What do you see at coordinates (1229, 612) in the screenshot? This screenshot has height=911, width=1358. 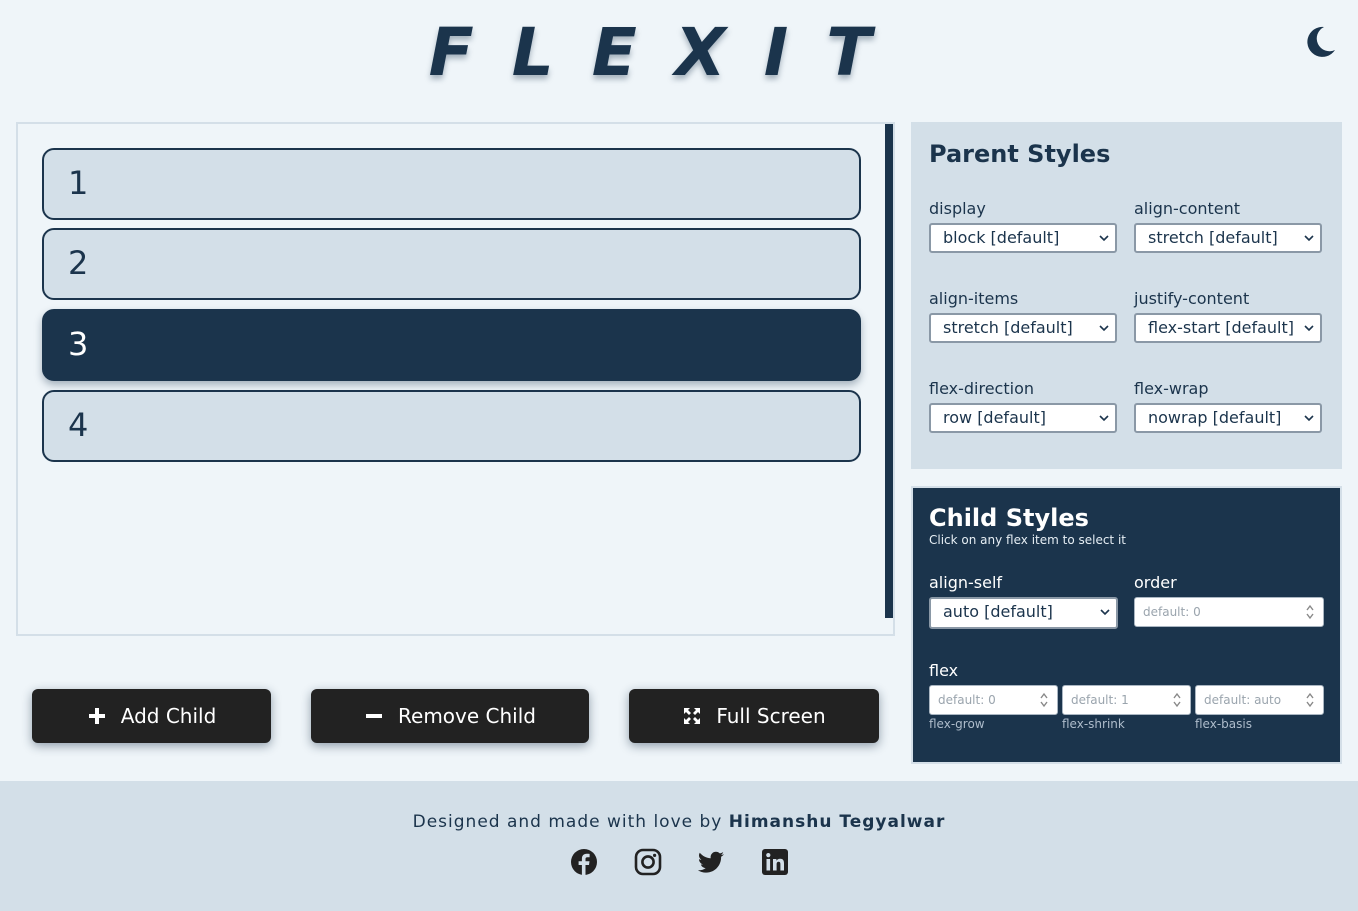 I see `order-input: default: 0` at bounding box center [1229, 612].